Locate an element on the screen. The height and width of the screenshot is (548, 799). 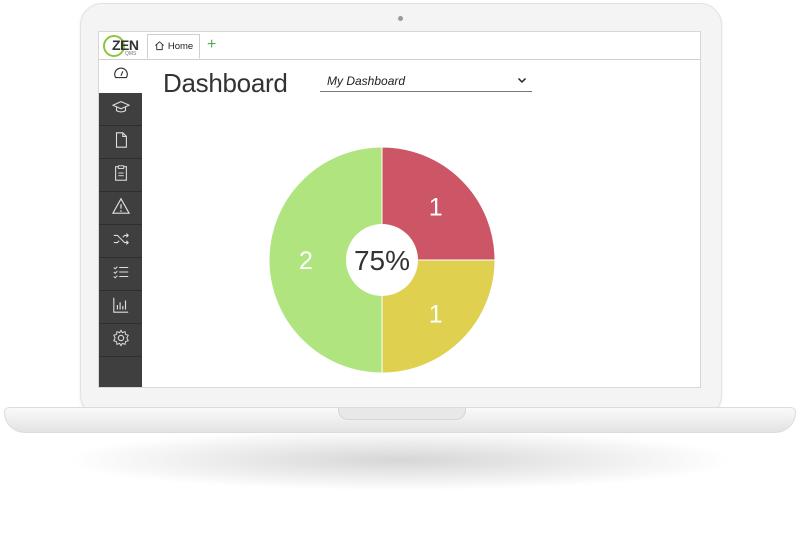
graduation-cap-icon is located at coordinates (120, 109).